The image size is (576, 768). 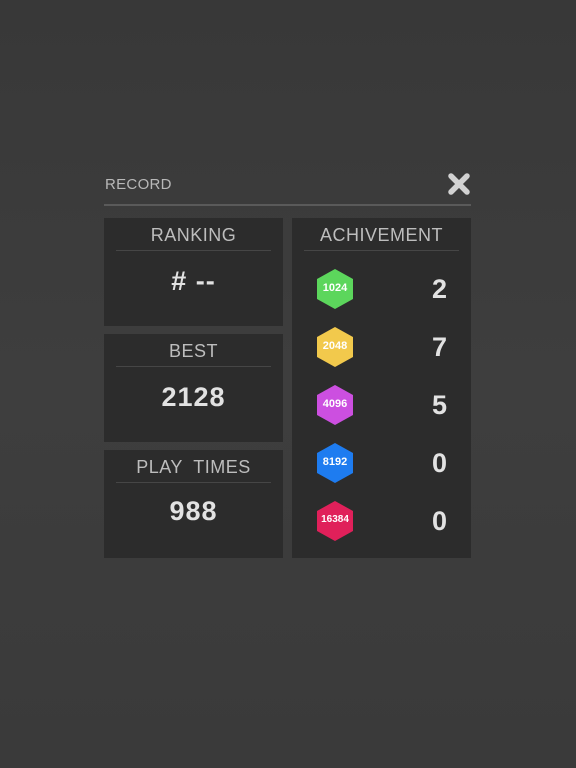 I want to click on achievement-count: 2, so click(x=439, y=289).